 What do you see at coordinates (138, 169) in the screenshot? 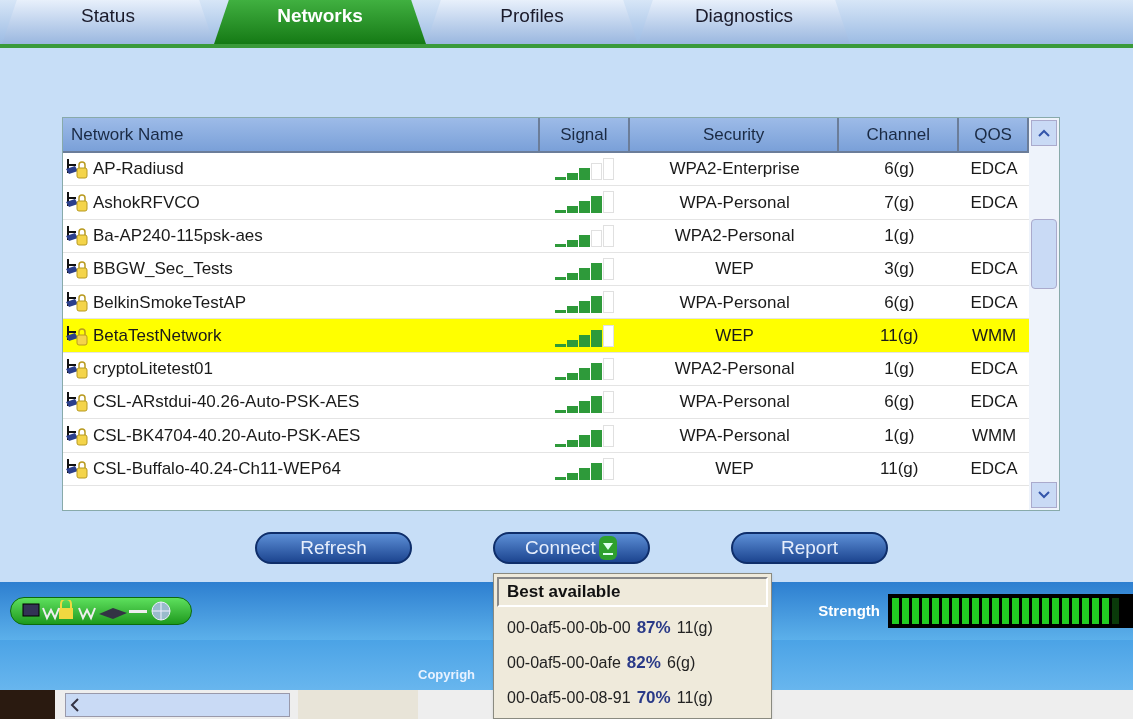
I see `network-name: AP-Radiusd` at bounding box center [138, 169].